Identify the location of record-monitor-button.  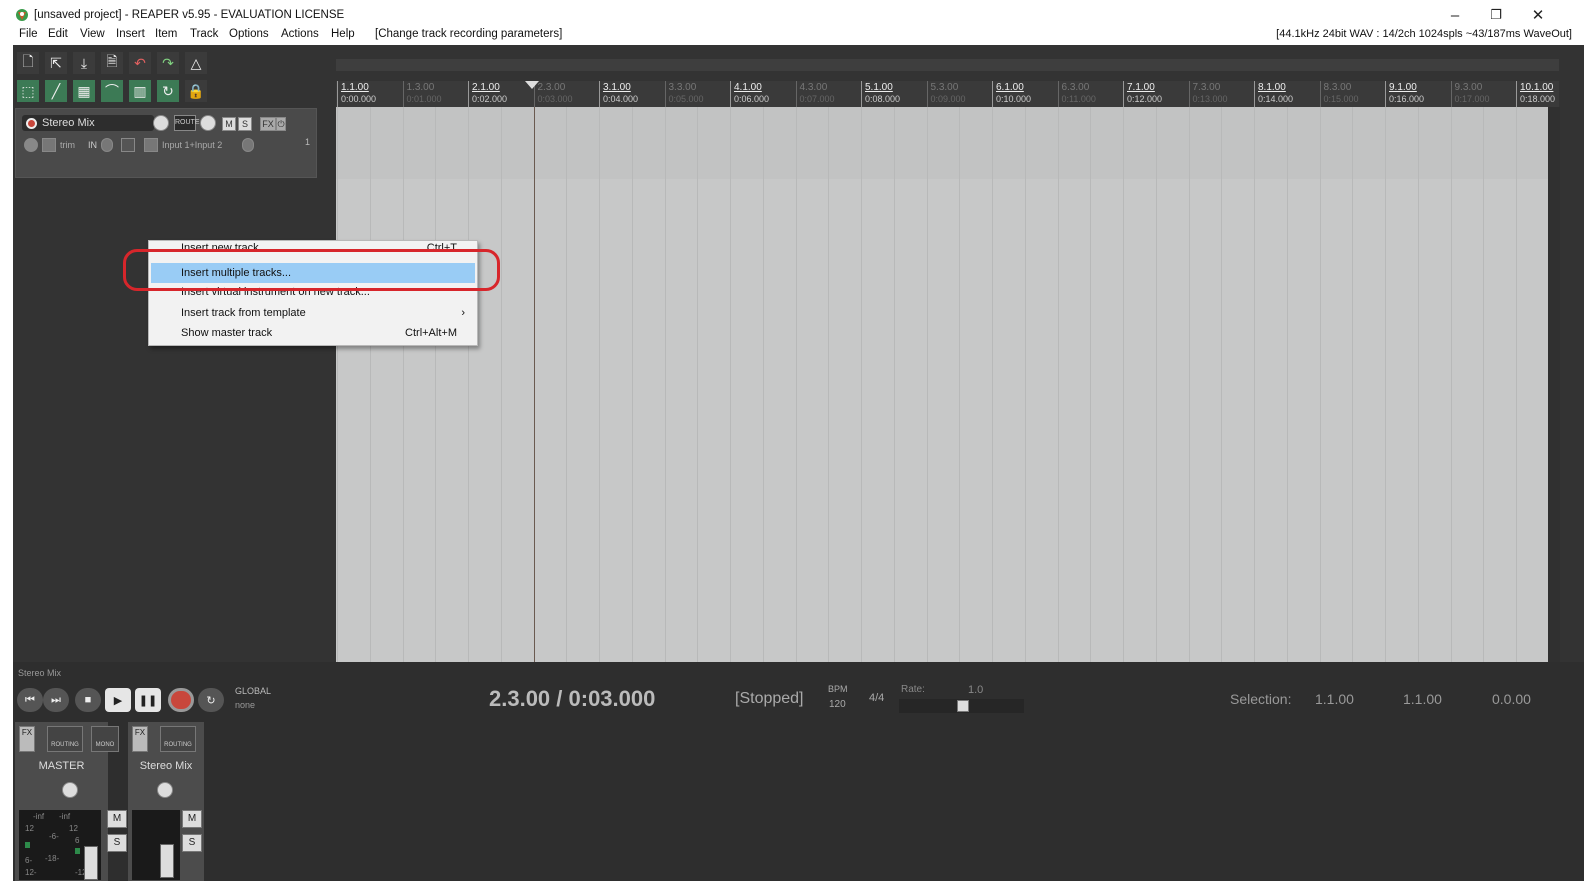
(31, 145).